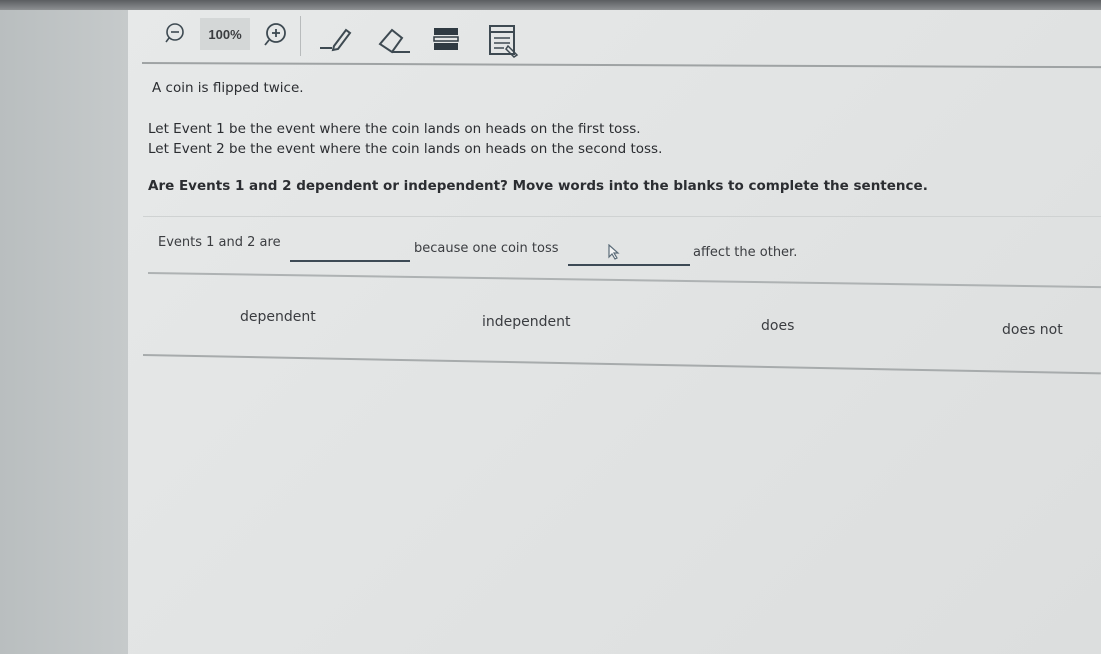  I want to click on screen-bezel, so click(550, 5).